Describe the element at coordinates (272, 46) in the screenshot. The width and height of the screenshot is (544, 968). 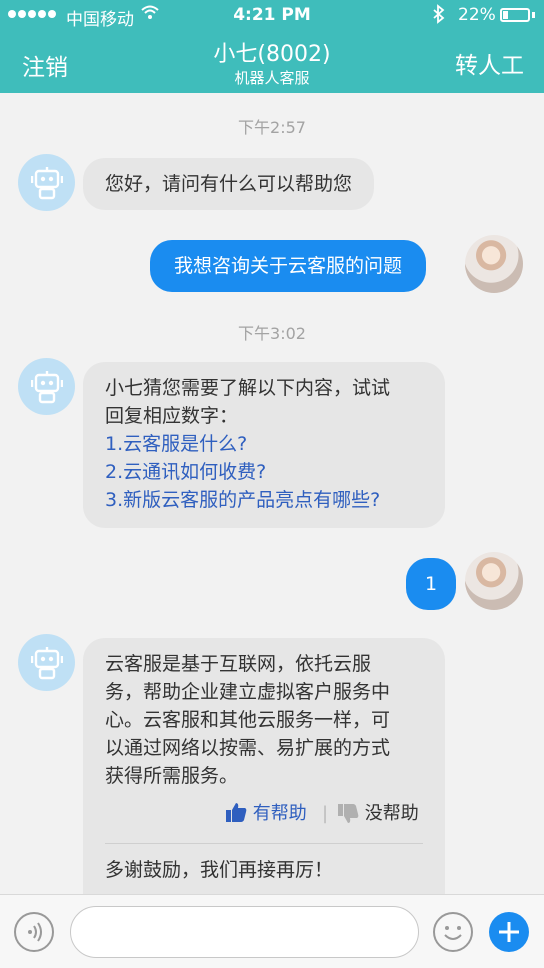
I see `header: 中国移动 4:21 PM 22% 注销 小七(8002) 机器人客服 转人工` at that location.